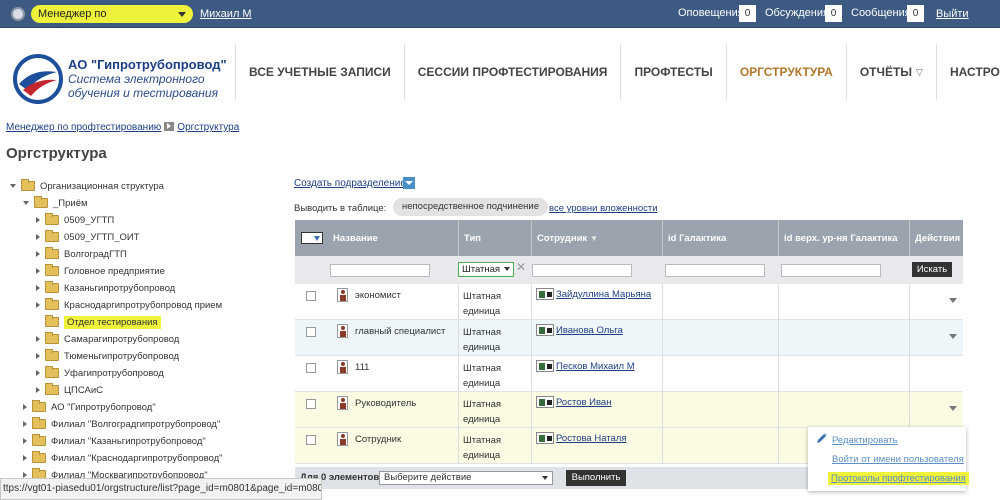 The image size is (1000, 500). I want to click on parent-galaktika-id-filter-input, so click(831, 270).